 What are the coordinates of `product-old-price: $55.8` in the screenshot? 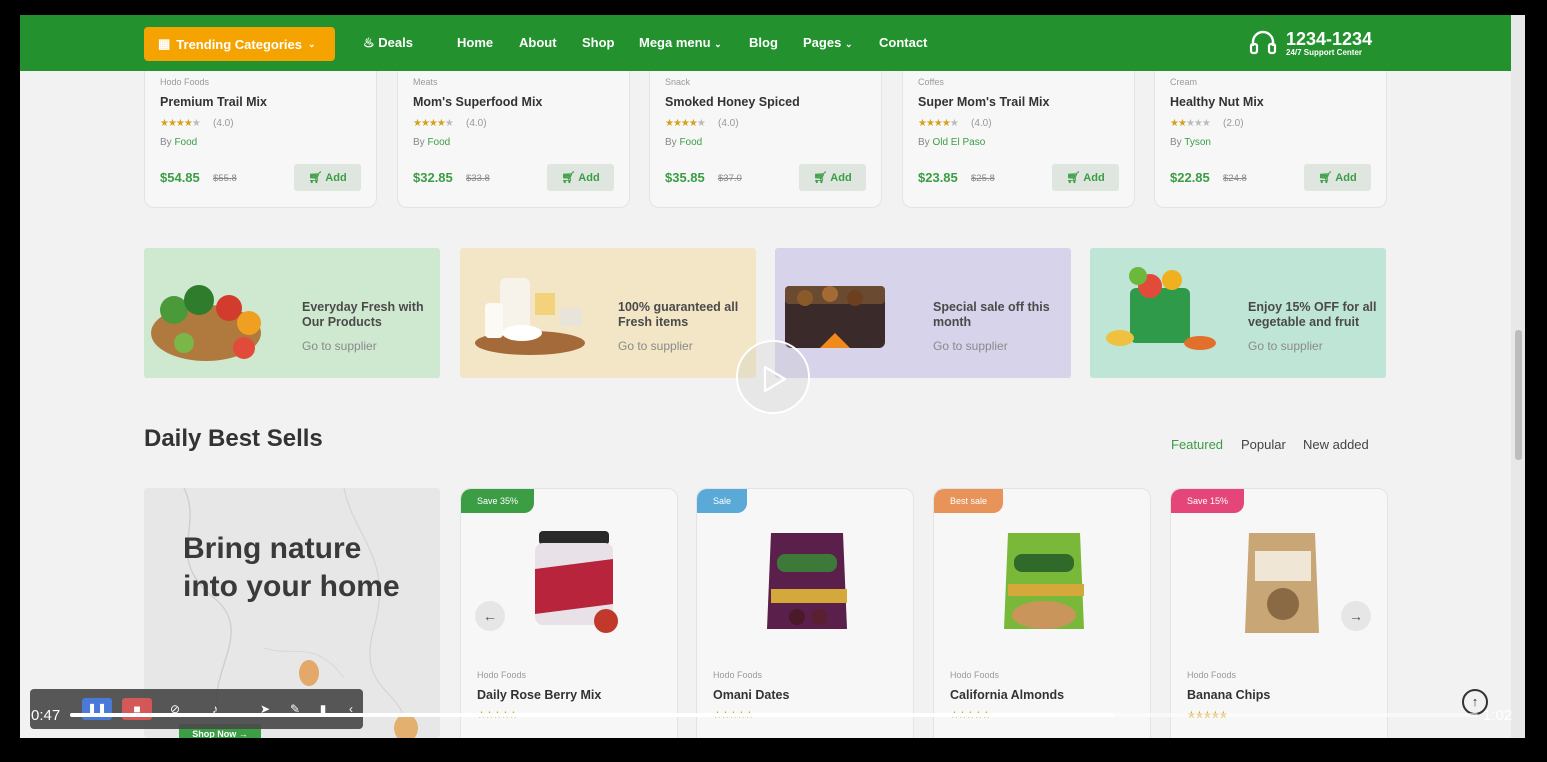 It's located at (225, 178).